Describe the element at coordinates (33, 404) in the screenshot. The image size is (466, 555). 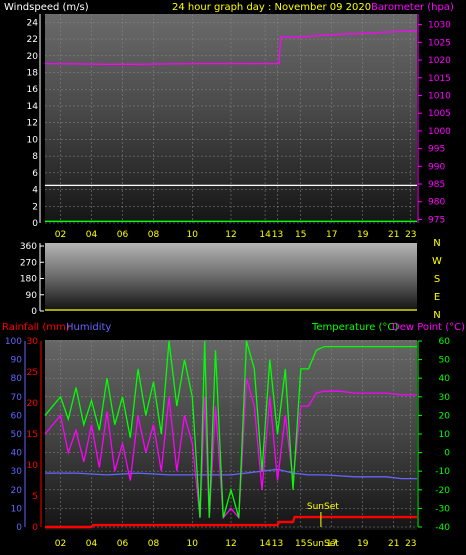
I see `rainfall-tick-label: 20` at that location.